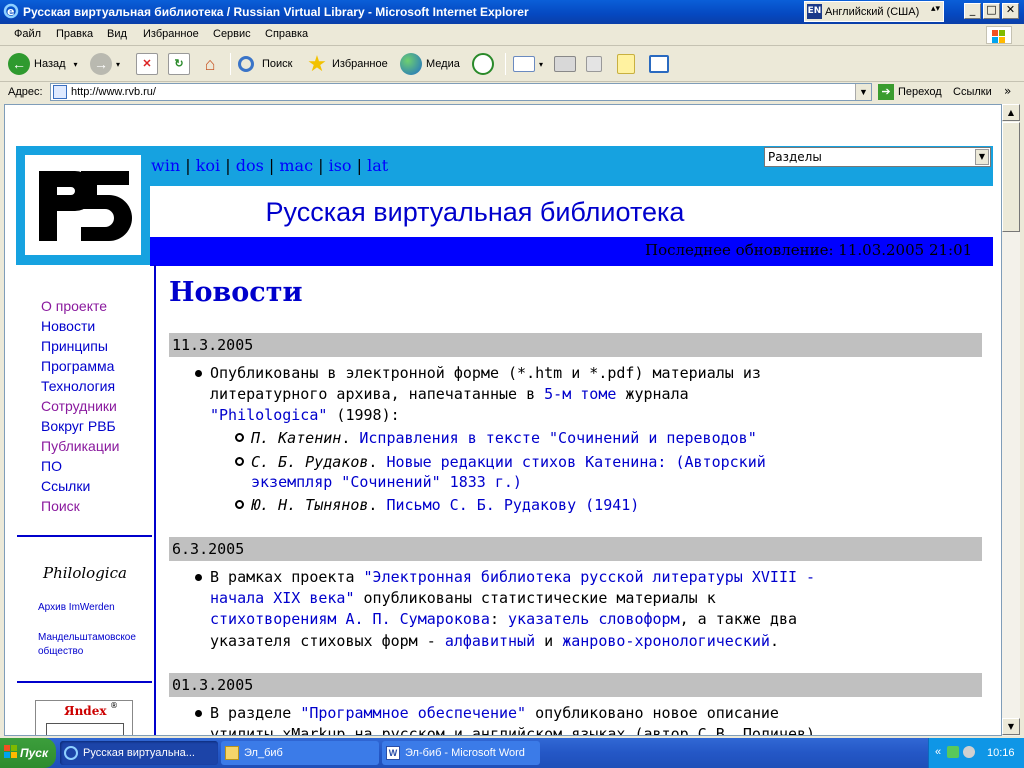  What do you see at coordinates (377, 165) in the screenshot?
I see `encoding-lat: lat` at bounding box center [377, 165].